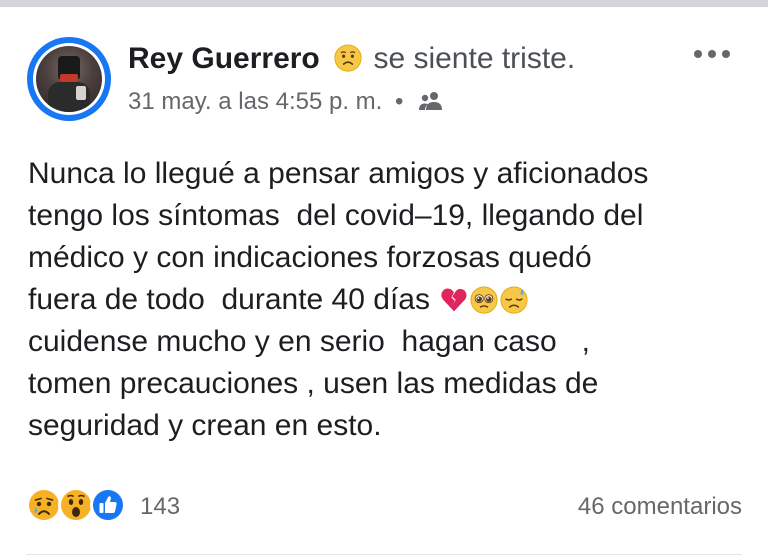  Describe the element at coordinates (514, 300) in the screenshot. I see `downcast-sweat-emoji` at that location.